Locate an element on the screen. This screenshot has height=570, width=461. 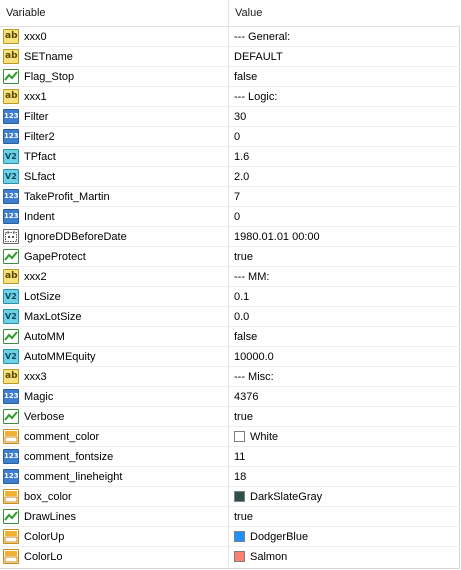
table-row: 123 comment_lineheight 18 is located at coordinates (230, 477).